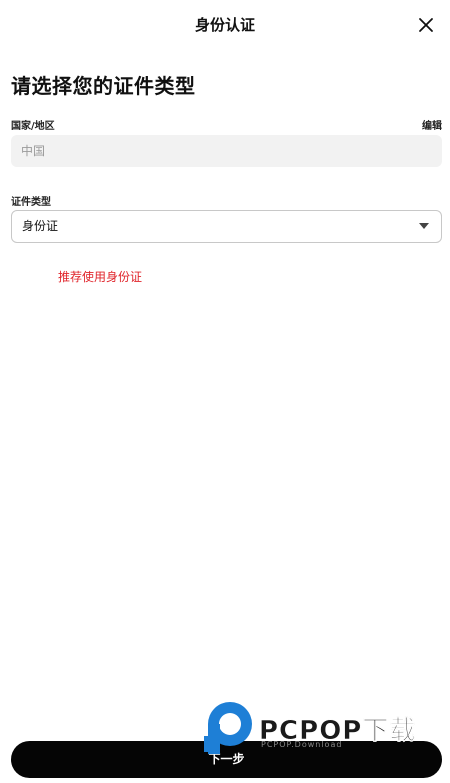 The height and width of the screenshot is (783, 450). What do you see at coordinates (31, 202) in the screenshot?
I see `id-type-label: 证件类型` at bounding box center [31, 202].